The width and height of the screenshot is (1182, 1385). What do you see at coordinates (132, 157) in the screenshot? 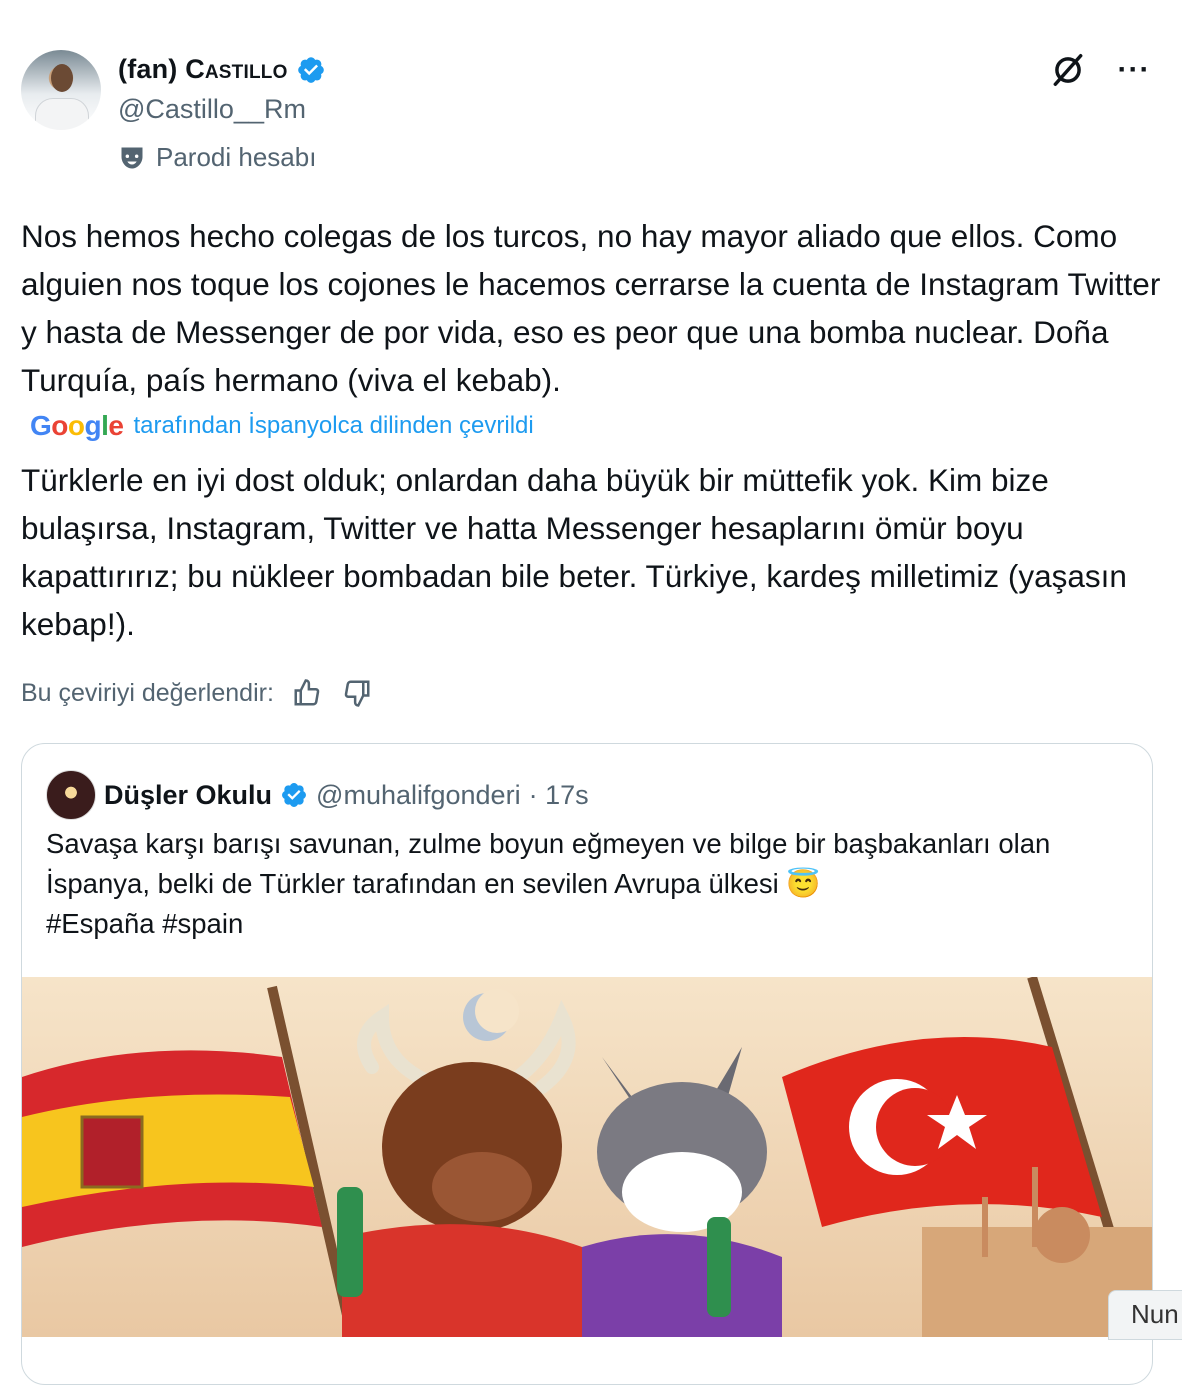
I see `theater-mask-icon` at bounding box center [132, 157].